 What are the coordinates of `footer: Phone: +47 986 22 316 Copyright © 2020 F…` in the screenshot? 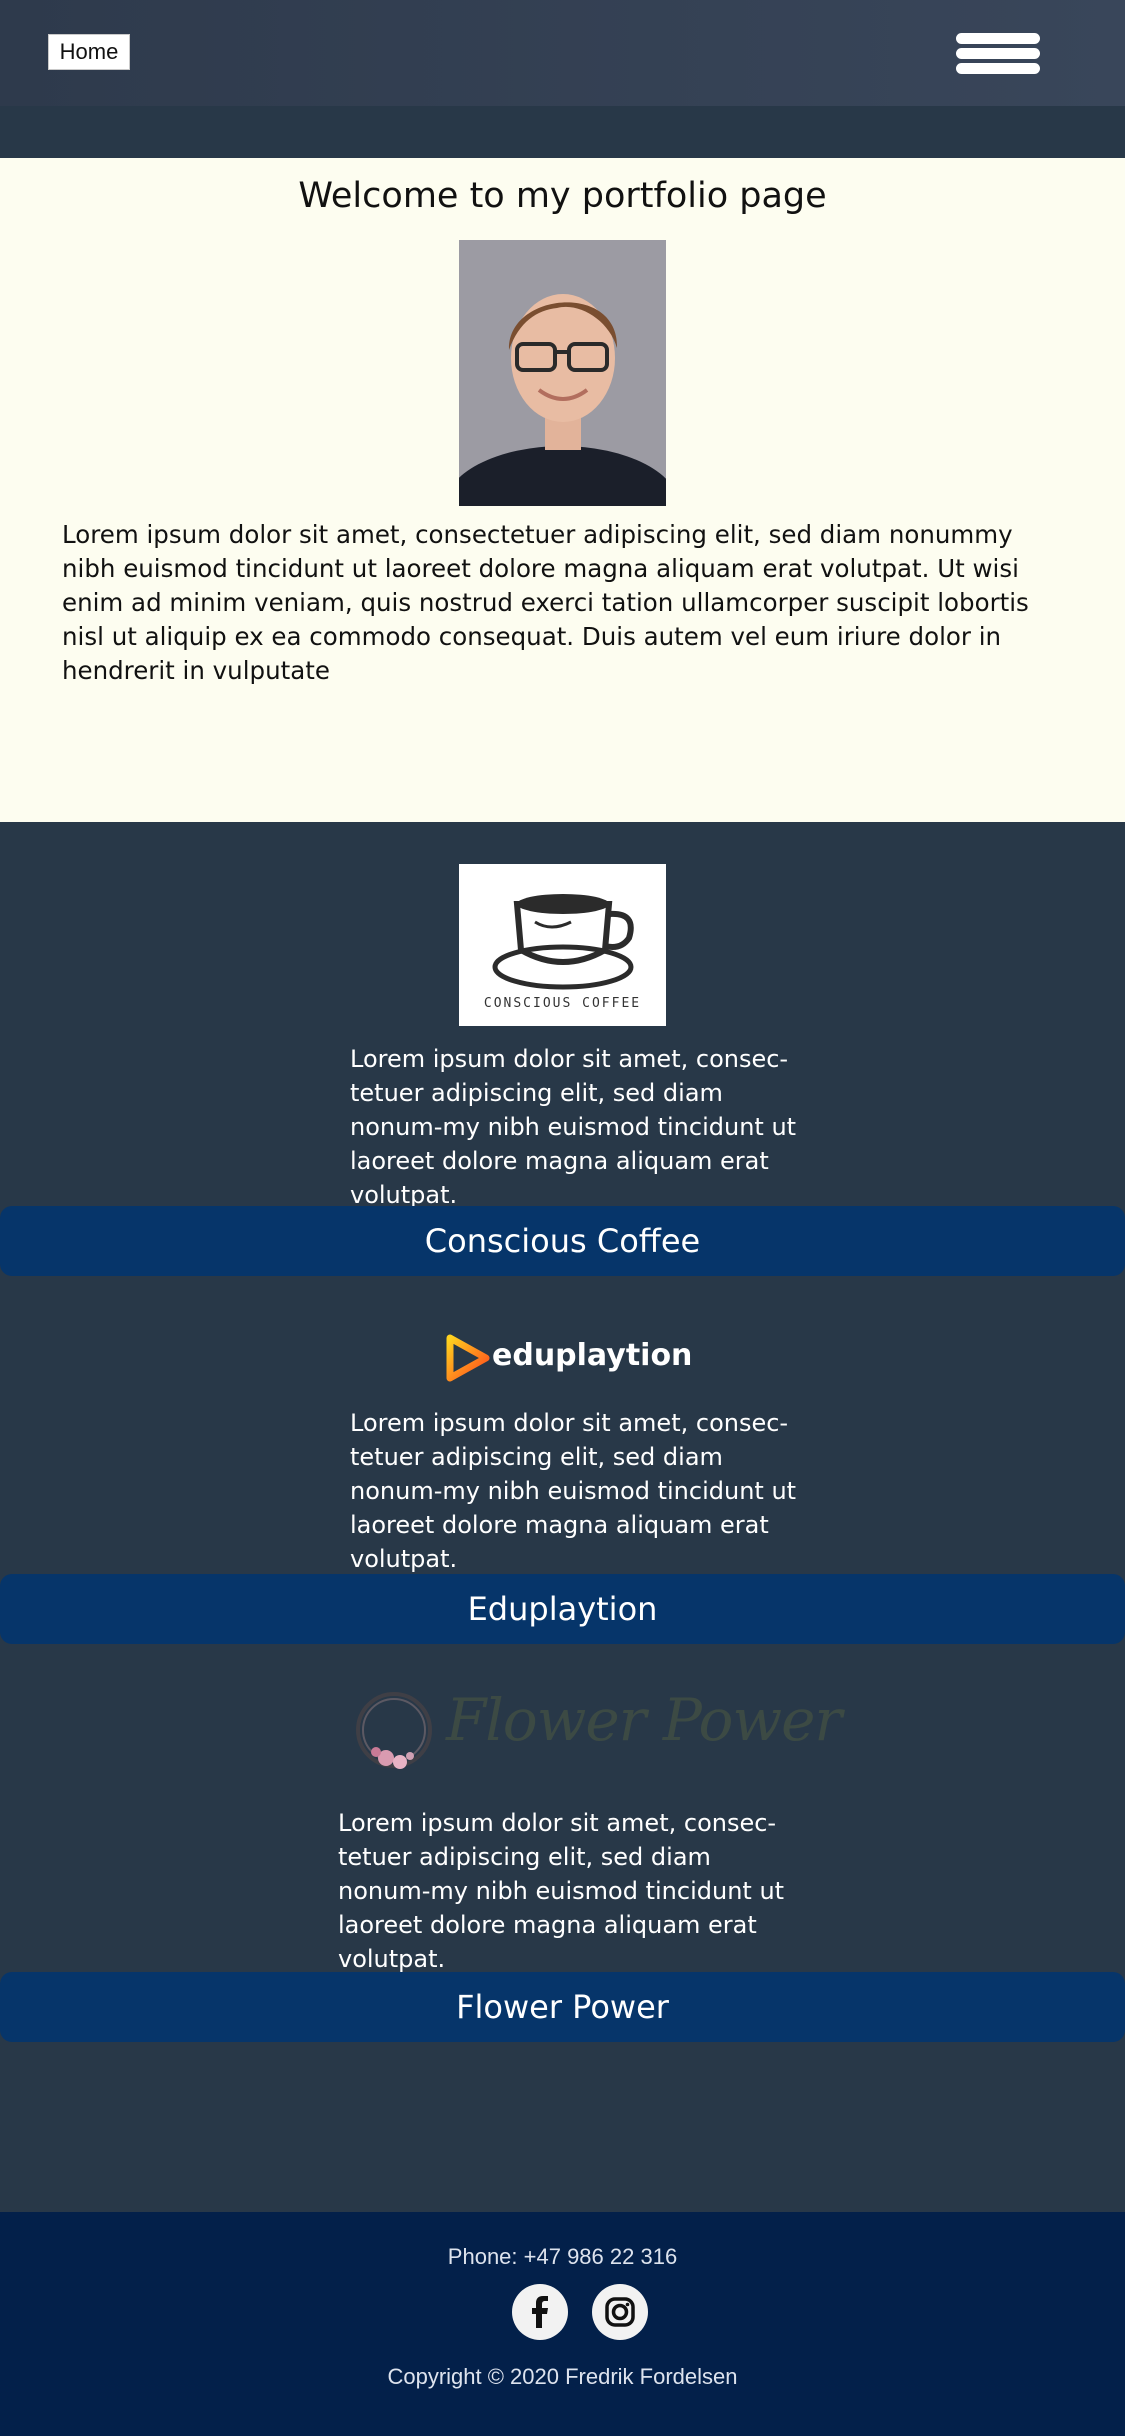 It's located at (562, 2324).